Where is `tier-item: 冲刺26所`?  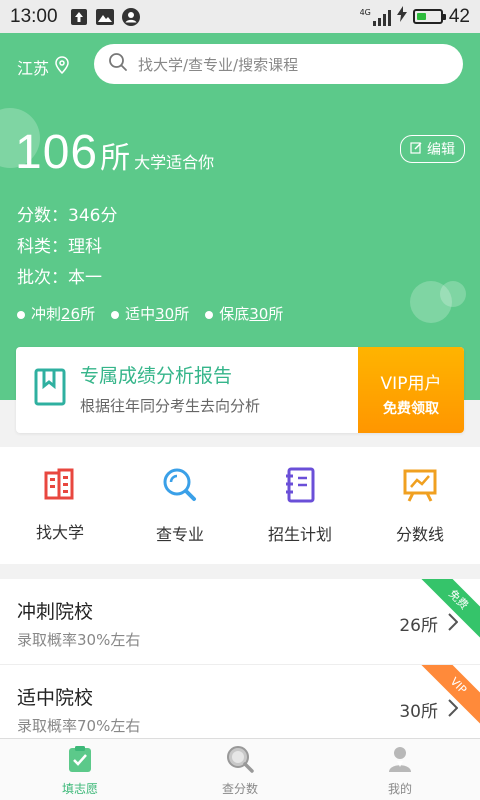 tier-item: 冲刺26所 is located at coordinates (56, 313).